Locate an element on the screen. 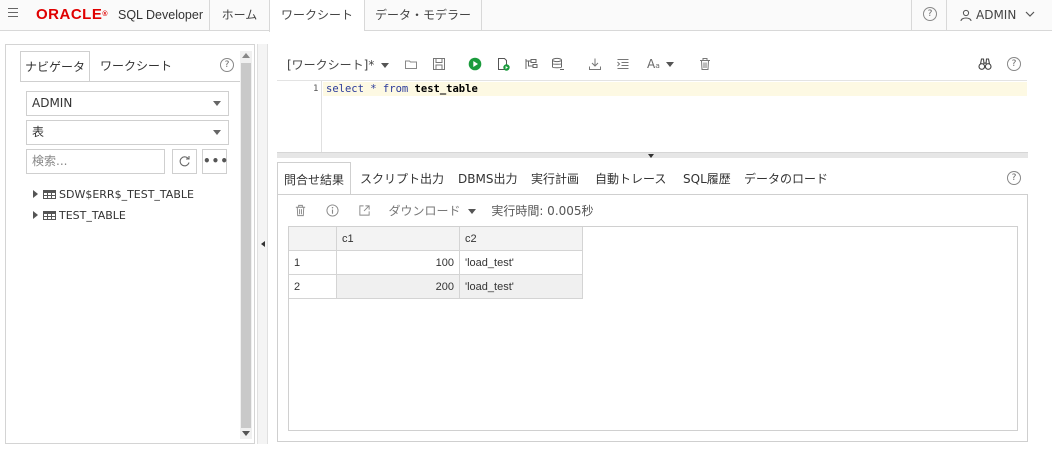 The height and width of the screenshot is (452, 1052). text-case-button: Aₐ is located at coordinates (664, 64).